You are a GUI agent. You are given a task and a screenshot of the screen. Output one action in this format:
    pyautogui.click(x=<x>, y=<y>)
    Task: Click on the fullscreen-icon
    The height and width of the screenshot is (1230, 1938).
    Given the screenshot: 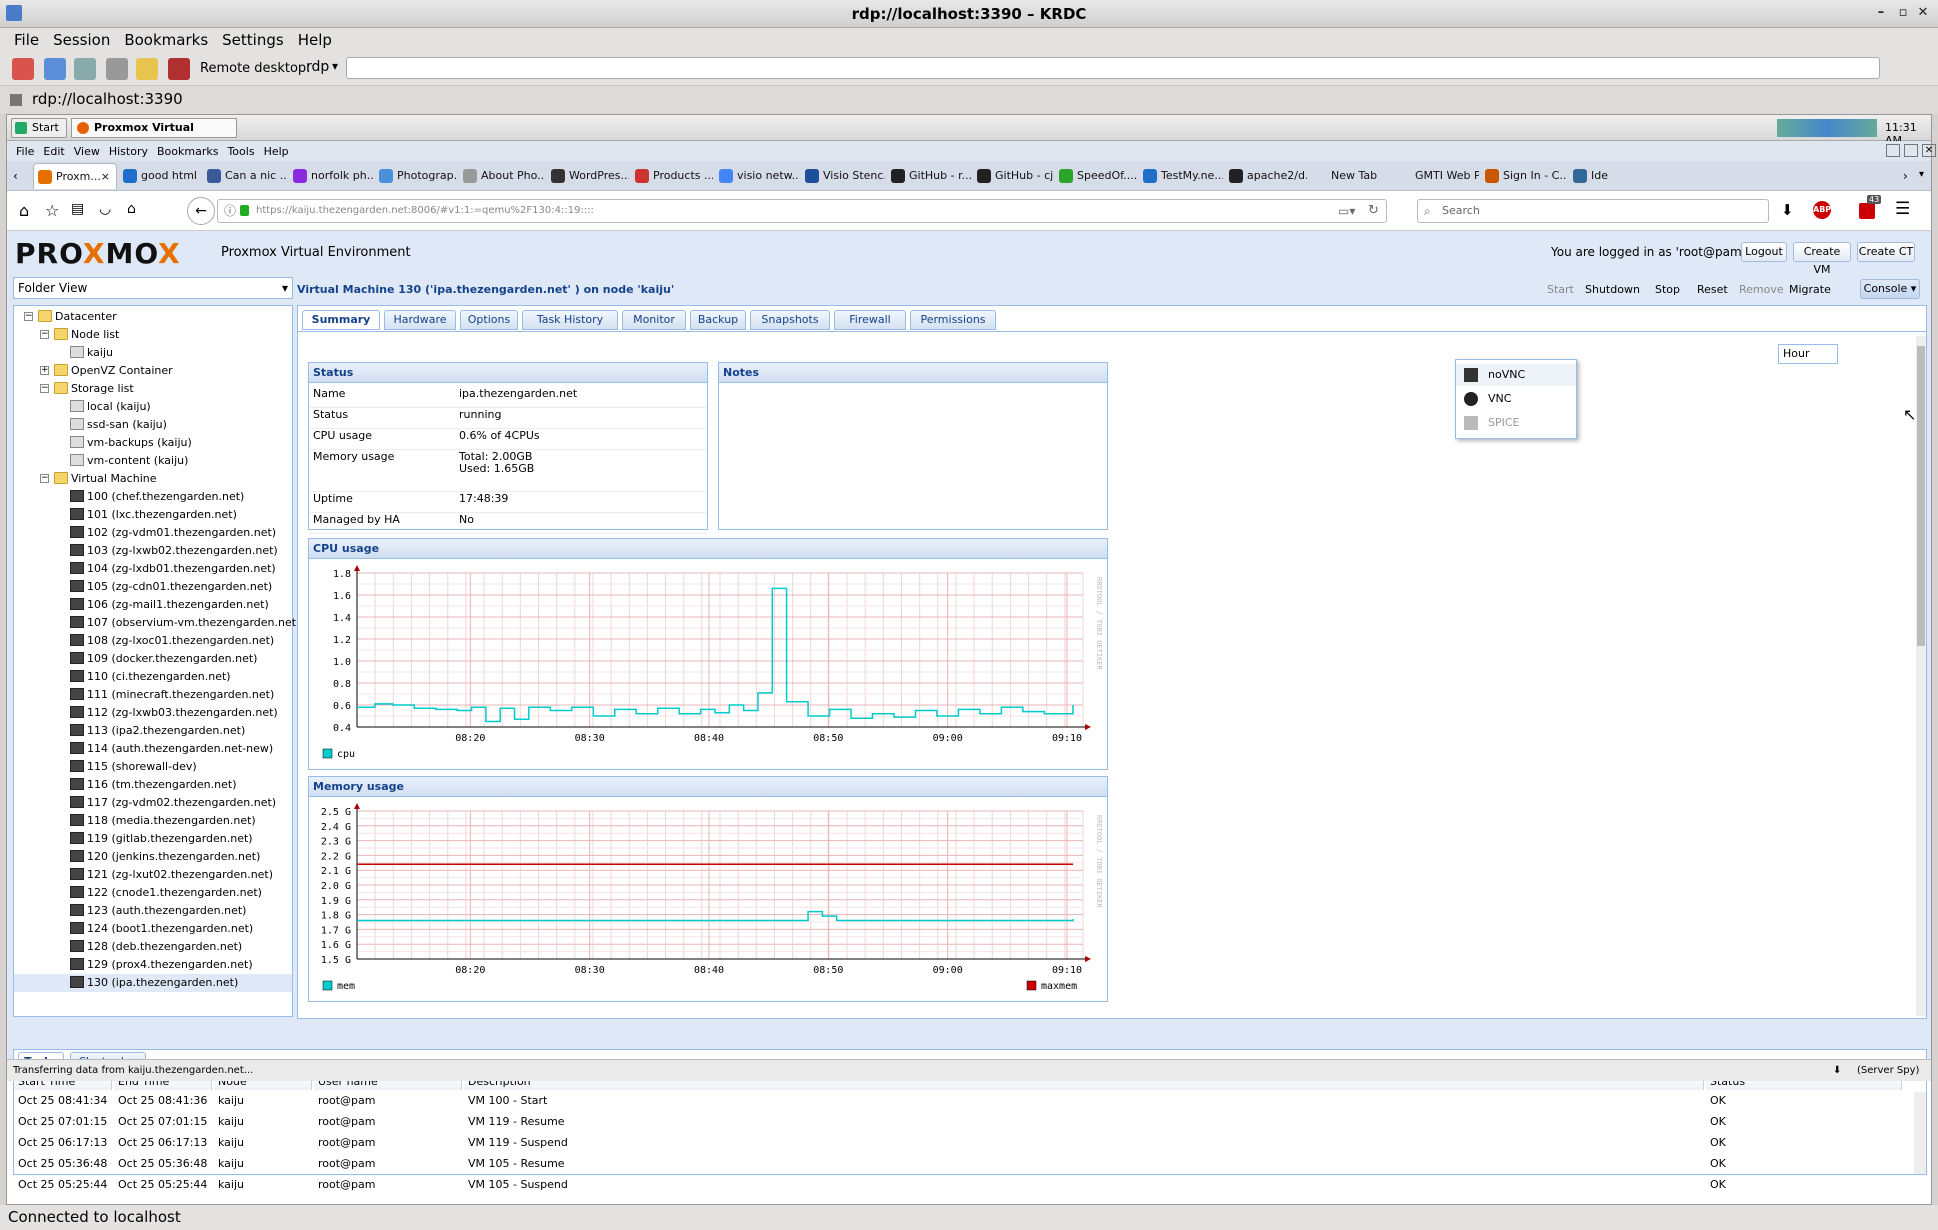 What is the action you would take?
    pyautogui.click(x=55, y=69)
    